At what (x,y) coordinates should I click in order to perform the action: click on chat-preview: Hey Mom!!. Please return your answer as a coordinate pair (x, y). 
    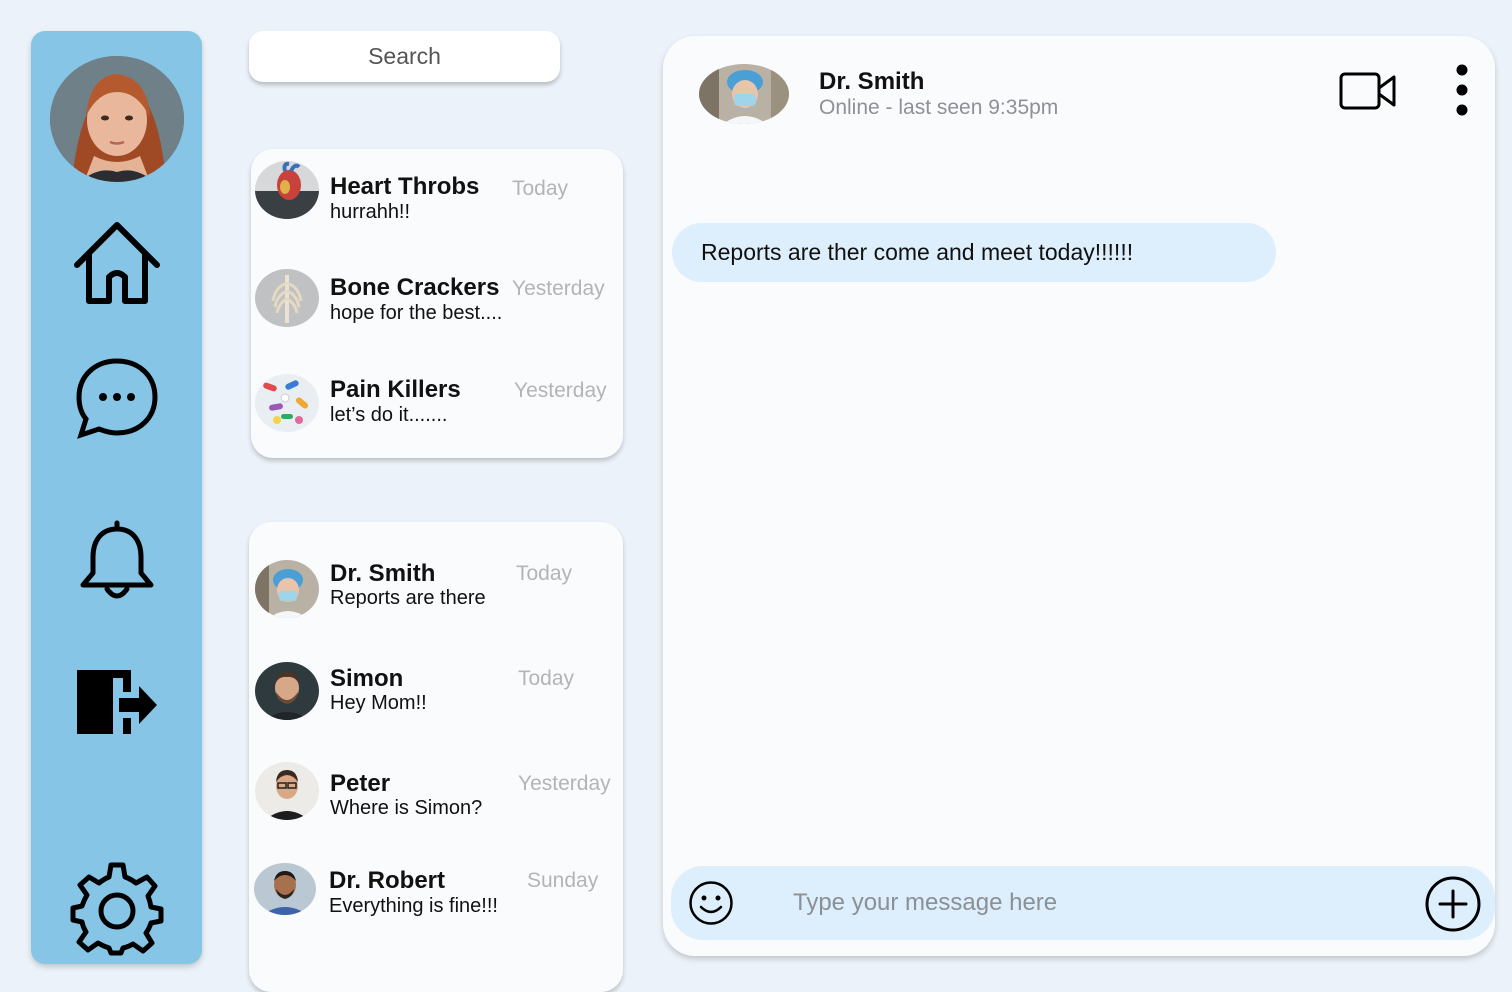
    Looking at the image, I should click on (378, 703).